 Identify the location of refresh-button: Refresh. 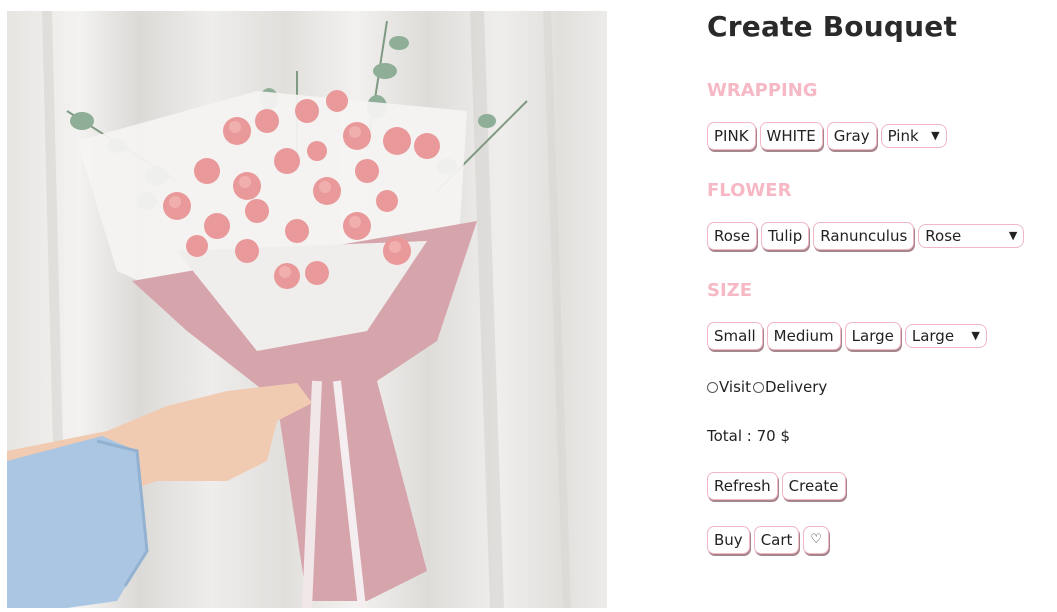
(742, 486).